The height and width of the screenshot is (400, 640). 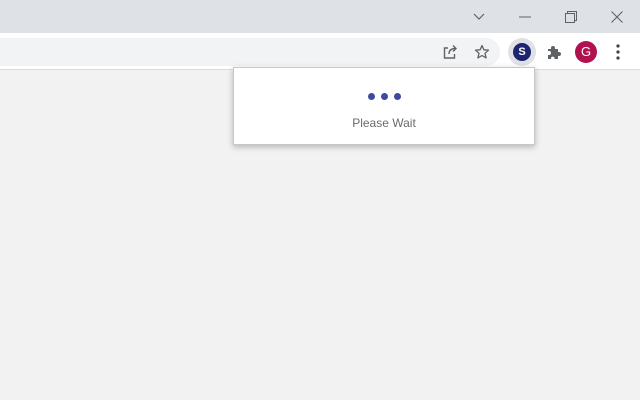 I want to click on tab-search-button, so click(x=479, y=16).